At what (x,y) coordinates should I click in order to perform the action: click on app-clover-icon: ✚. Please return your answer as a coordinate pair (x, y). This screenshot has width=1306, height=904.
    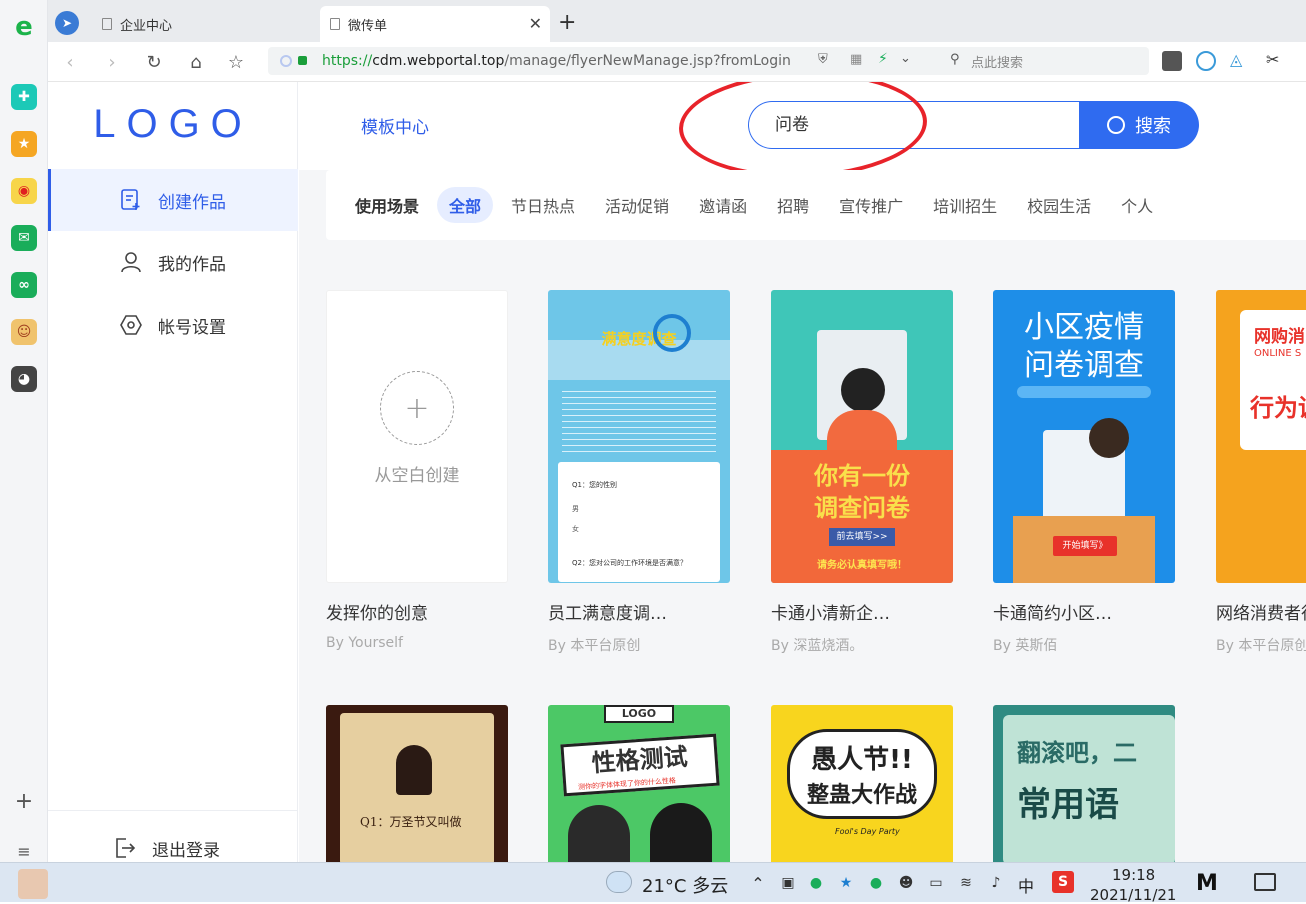
    Looking at the image, I should click on (24, 97).